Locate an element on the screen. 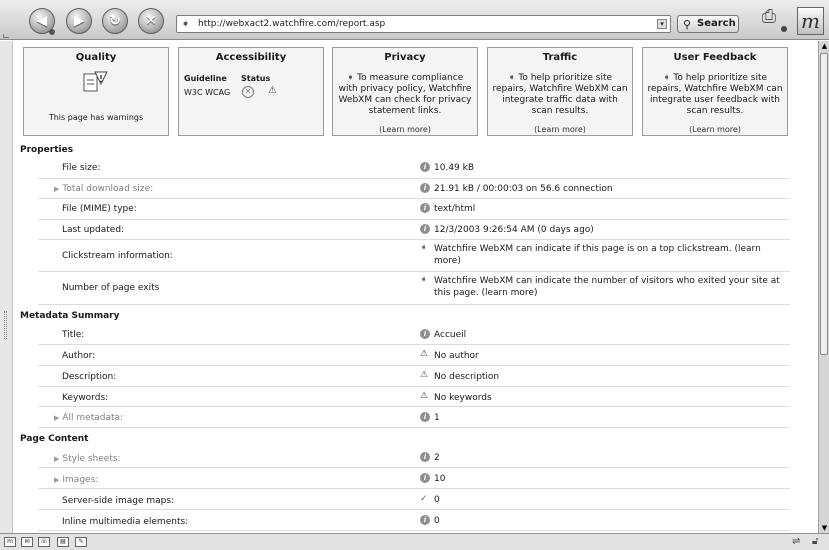 This screenshot has width=829, height=550. feedback-learn-more-link: (Learn more) is located at coordinates (715, 129).